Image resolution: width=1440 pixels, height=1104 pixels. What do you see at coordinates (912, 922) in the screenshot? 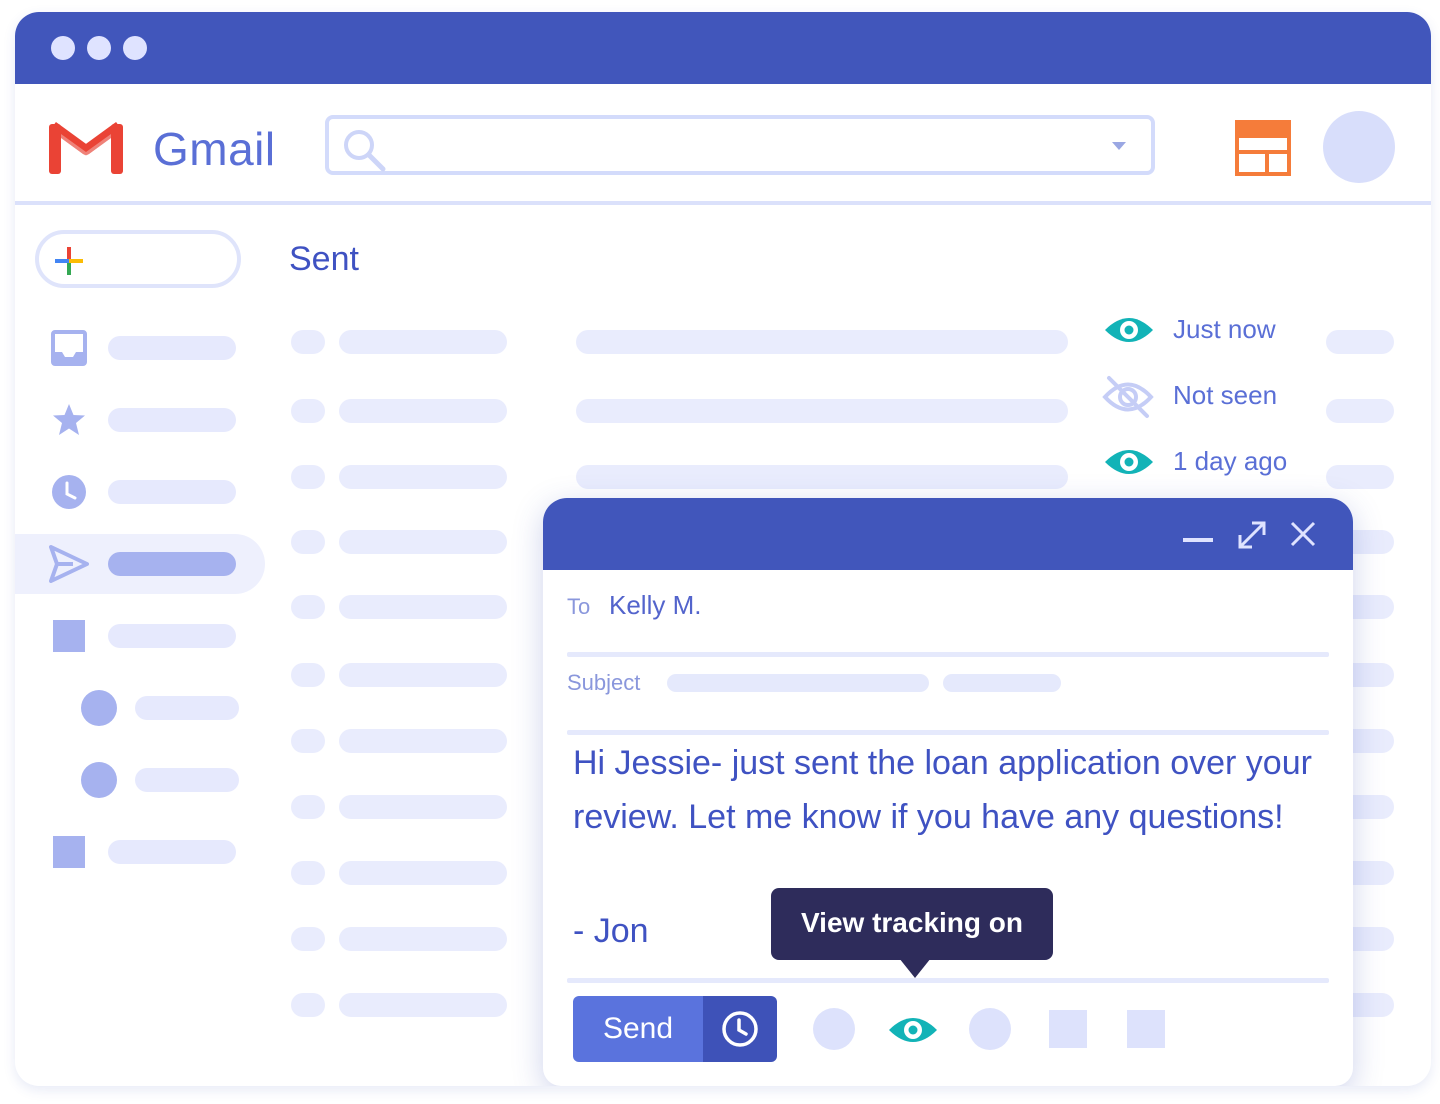
I see `tooltip-text: View tracking on` at bounding box center [912, 922].